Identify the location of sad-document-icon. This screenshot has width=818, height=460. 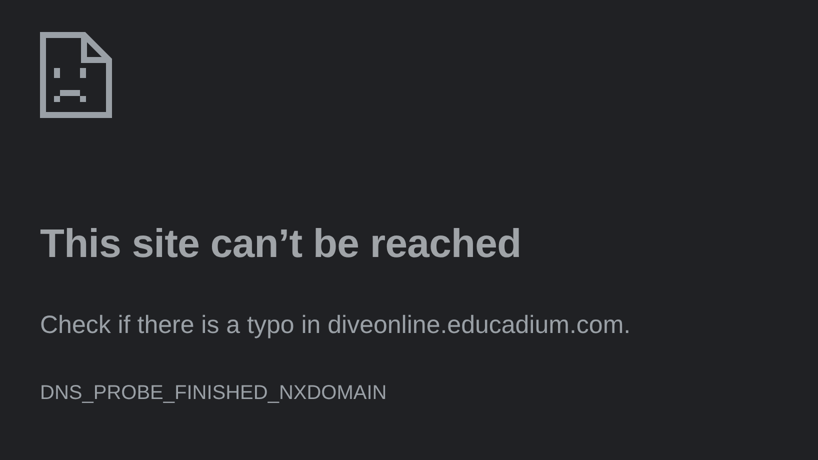
(76, 75).